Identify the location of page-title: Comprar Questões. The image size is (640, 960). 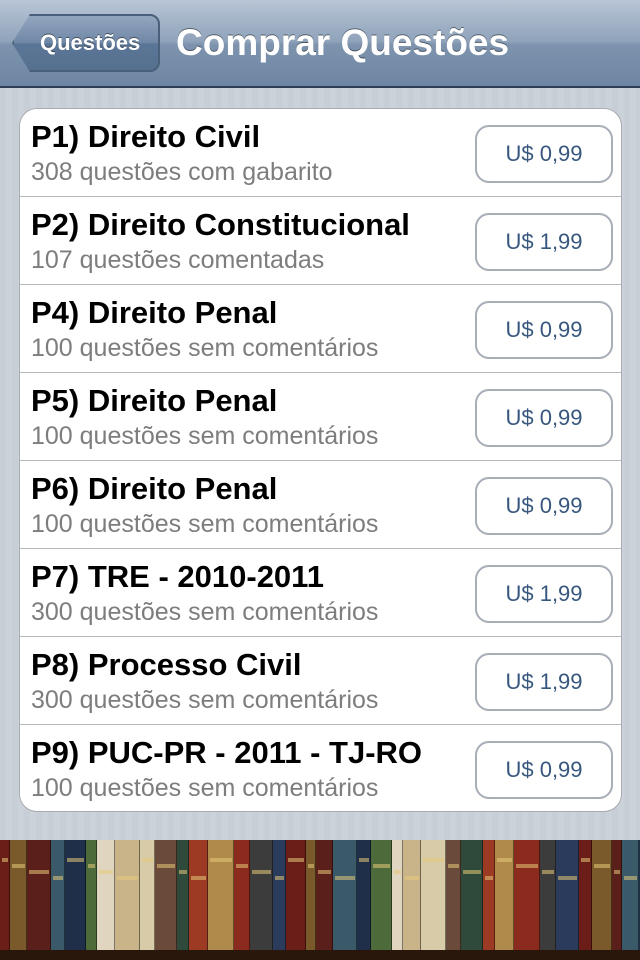
(343, 42).